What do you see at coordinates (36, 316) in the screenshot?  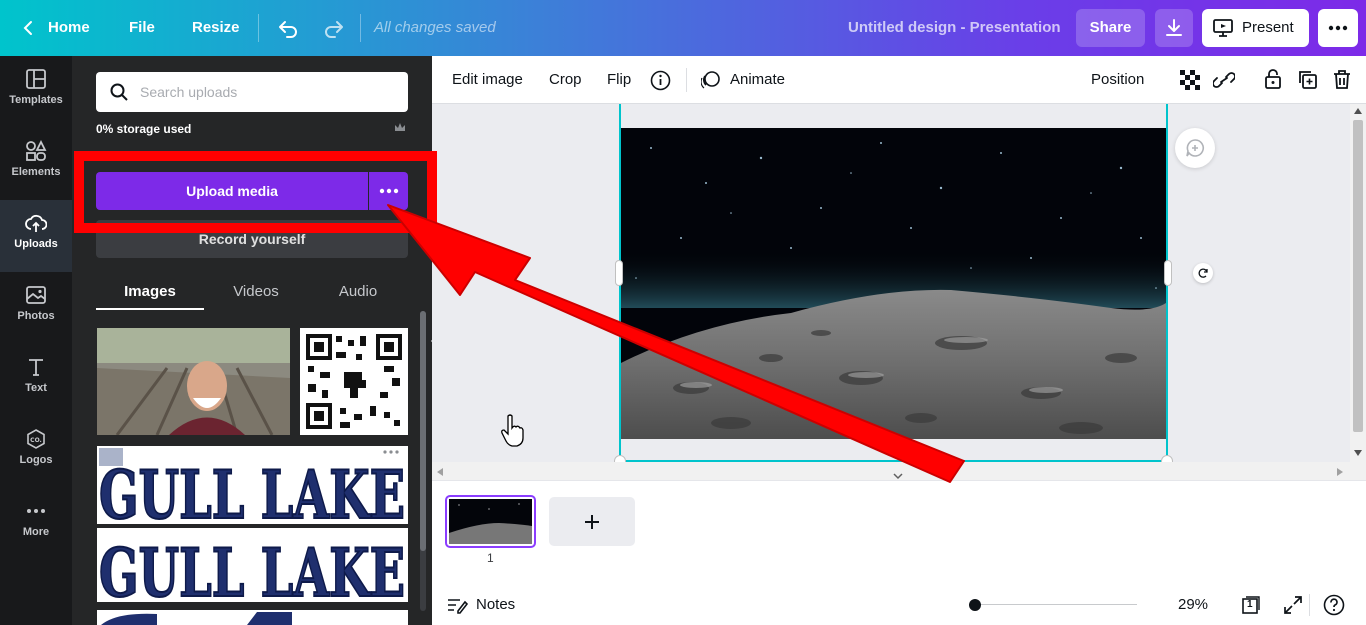 I see `rail-label: Photos` at bounding box center [36, 316].